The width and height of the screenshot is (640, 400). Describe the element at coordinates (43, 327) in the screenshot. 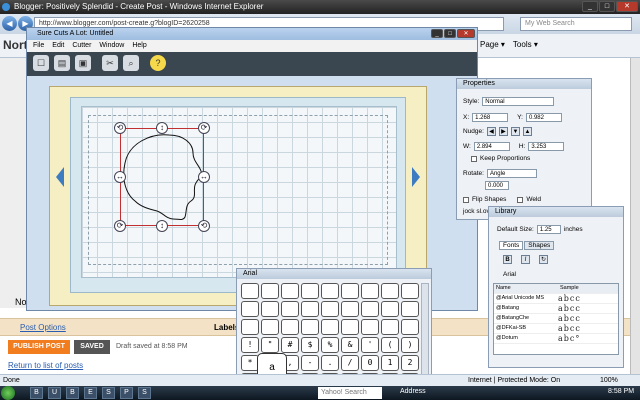

I see `post-options-link: Post Options` at that location.